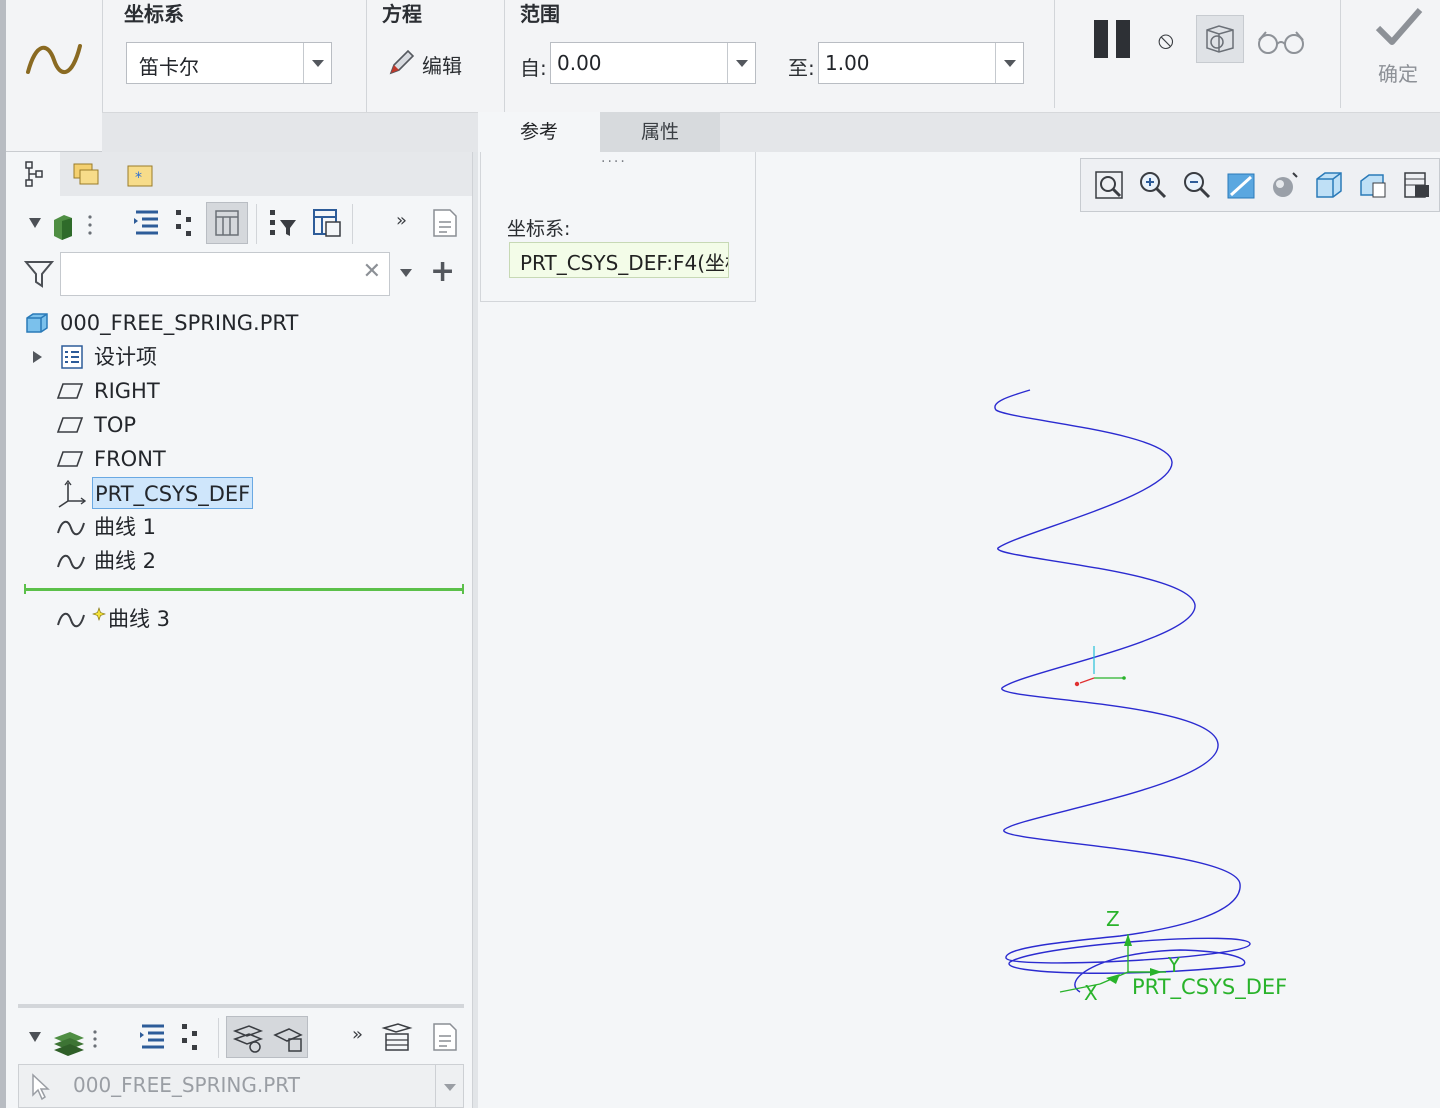 This screenshot has width=1440, height=1108. I want to click on csys-label: PRT_CSYS_DEF, so click(1209, 987).